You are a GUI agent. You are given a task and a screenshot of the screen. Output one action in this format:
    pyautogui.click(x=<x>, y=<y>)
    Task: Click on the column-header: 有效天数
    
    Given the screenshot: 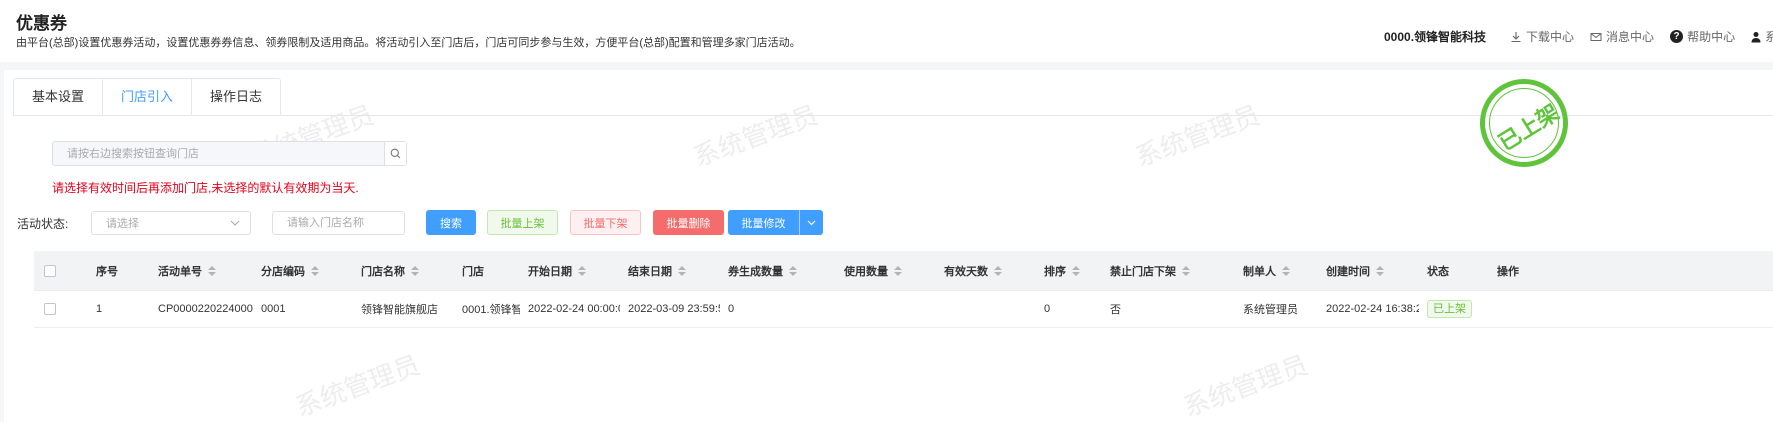 What is the action you would take?
    pyautogui.click(x=973, y=270)
    